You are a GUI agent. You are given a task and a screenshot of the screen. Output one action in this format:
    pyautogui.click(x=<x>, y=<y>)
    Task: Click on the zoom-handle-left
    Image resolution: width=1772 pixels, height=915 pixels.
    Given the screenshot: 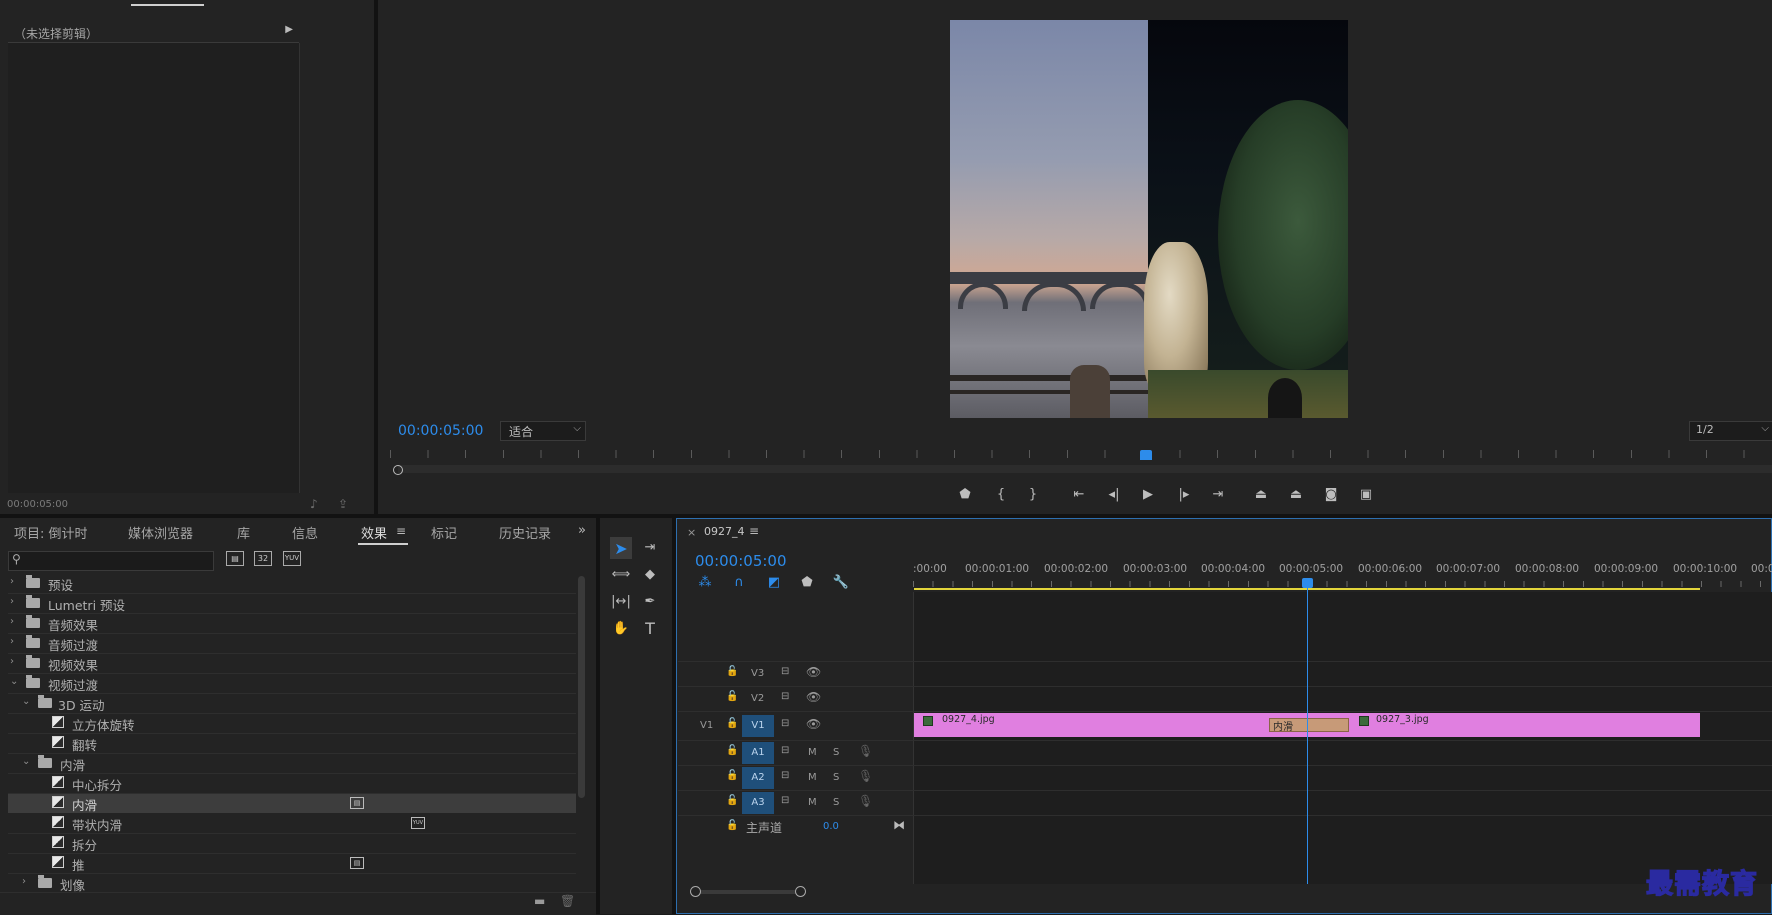 What is the action you would take?
    pyautogui.click(x=695, y=891)
    